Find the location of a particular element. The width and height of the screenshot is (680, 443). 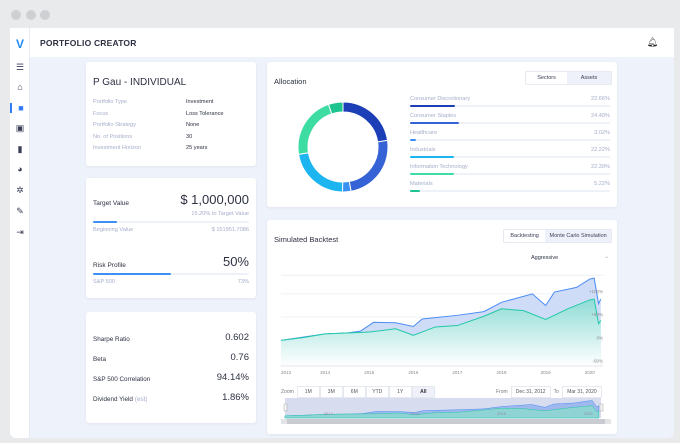

field-label: Portfolio Strategy is located at coordinates (114, 125).